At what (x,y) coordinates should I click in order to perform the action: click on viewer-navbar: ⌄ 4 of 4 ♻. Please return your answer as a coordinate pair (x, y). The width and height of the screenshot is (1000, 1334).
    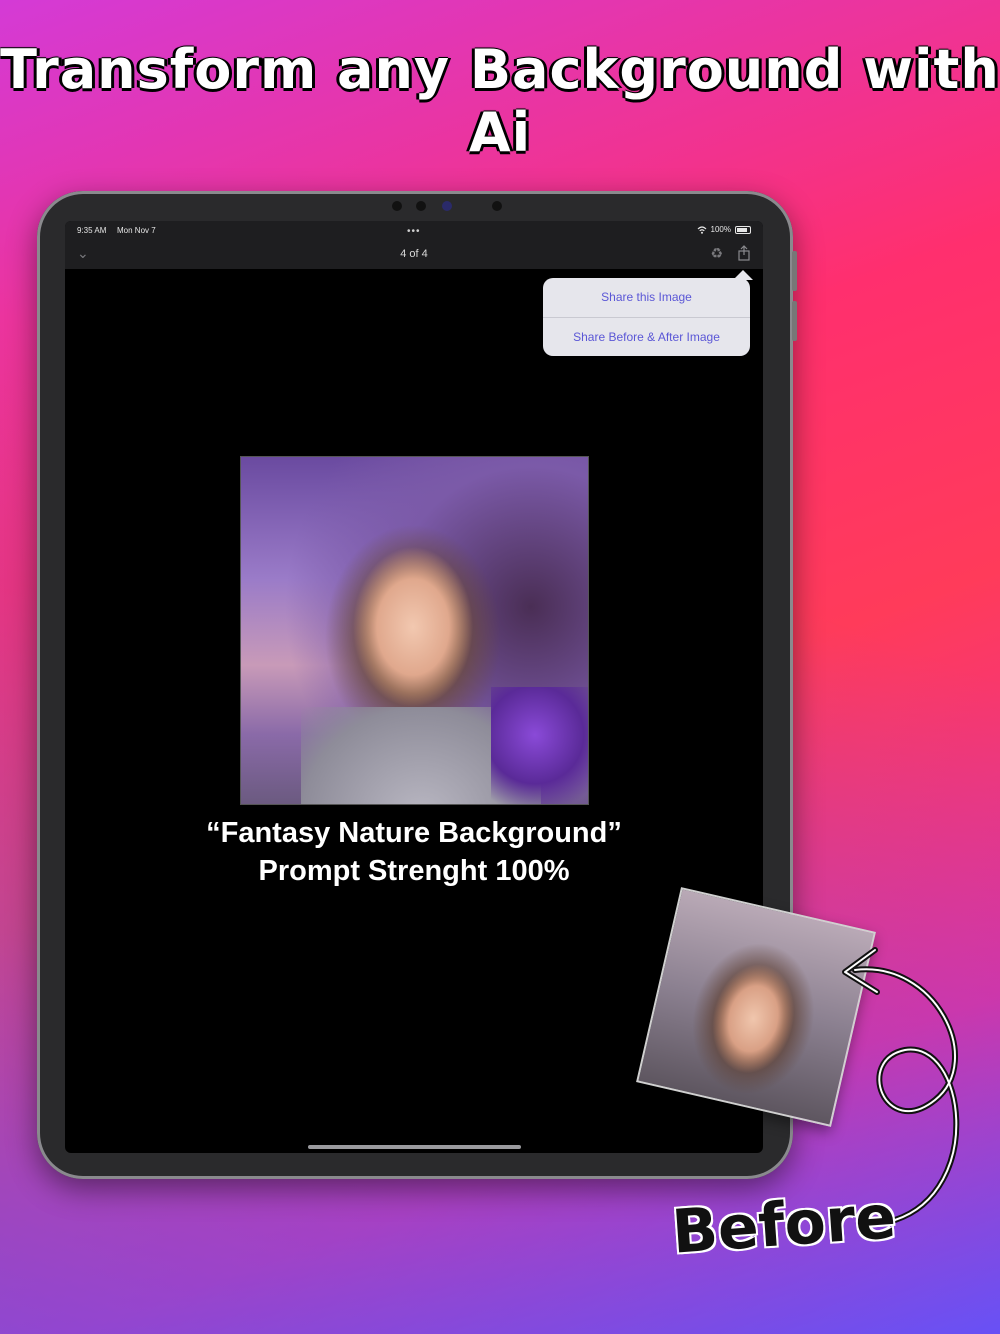
    Looking at the image, I should click on (414, 254).